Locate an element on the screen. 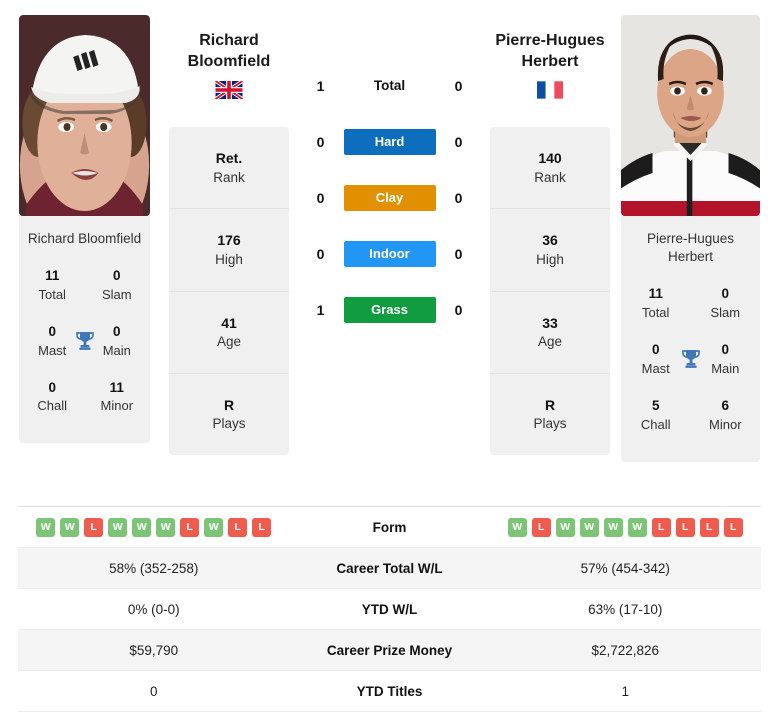 The image size is (779, 719). right-form-chip-8: L is located at coordinates (709, 527).